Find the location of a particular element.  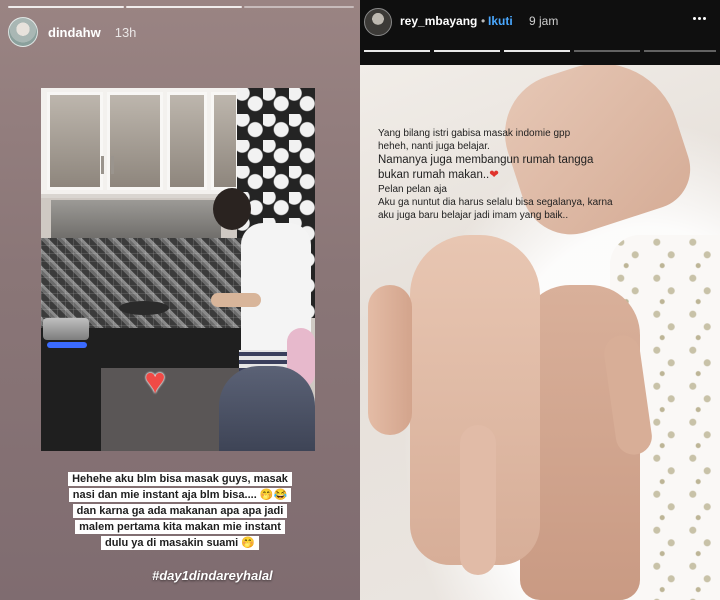

caption-line: dulu ya di masakin suami 🤭 is located at coordinates (180, 543).